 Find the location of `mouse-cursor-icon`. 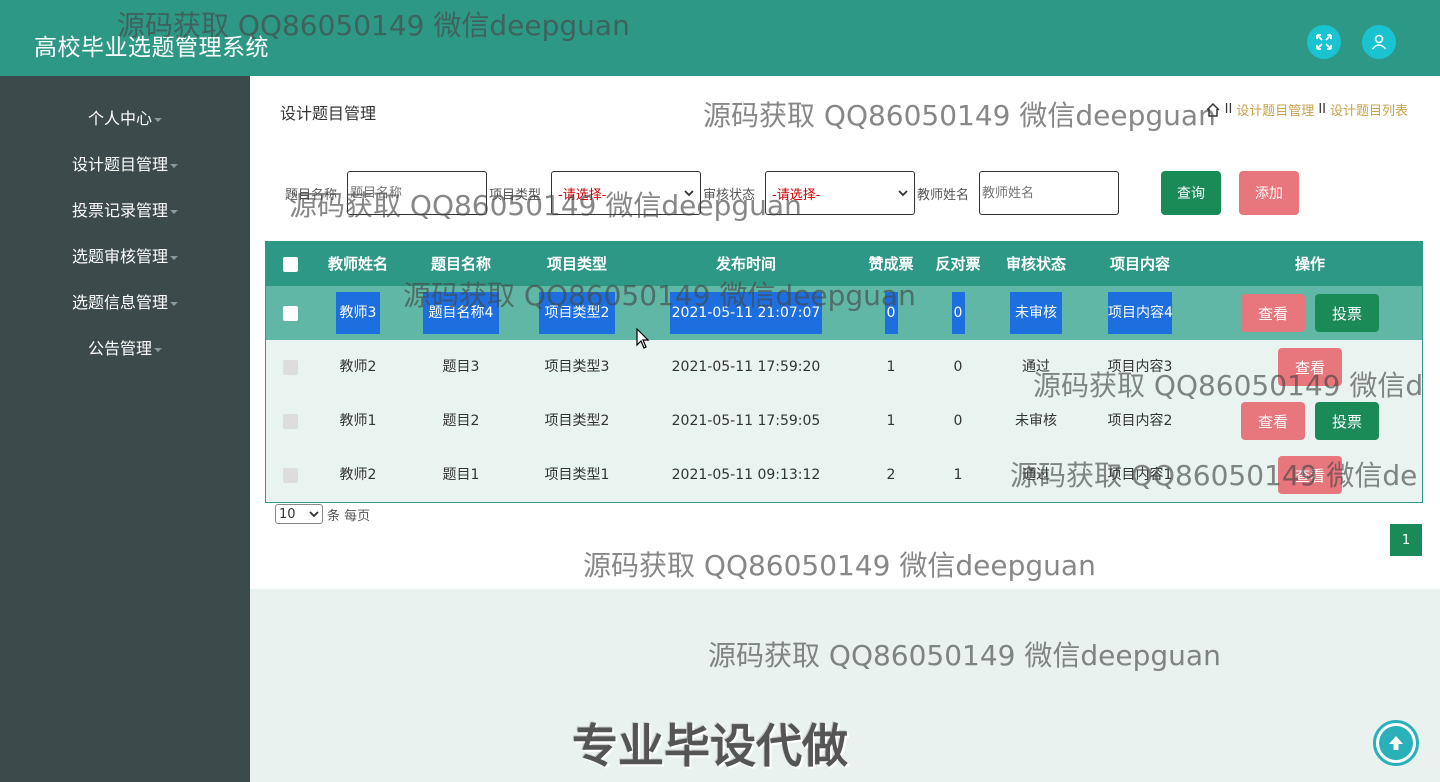

mouse-cursor-icon is located at coordinates (643, 338).